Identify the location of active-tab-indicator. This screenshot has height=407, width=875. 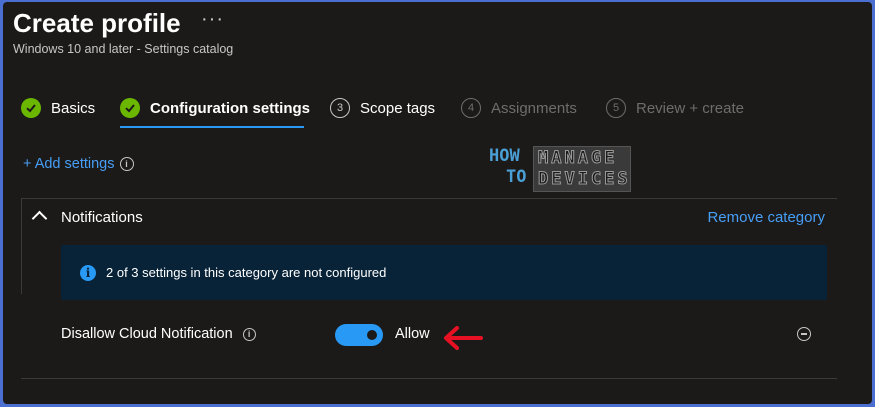
(212, 127).